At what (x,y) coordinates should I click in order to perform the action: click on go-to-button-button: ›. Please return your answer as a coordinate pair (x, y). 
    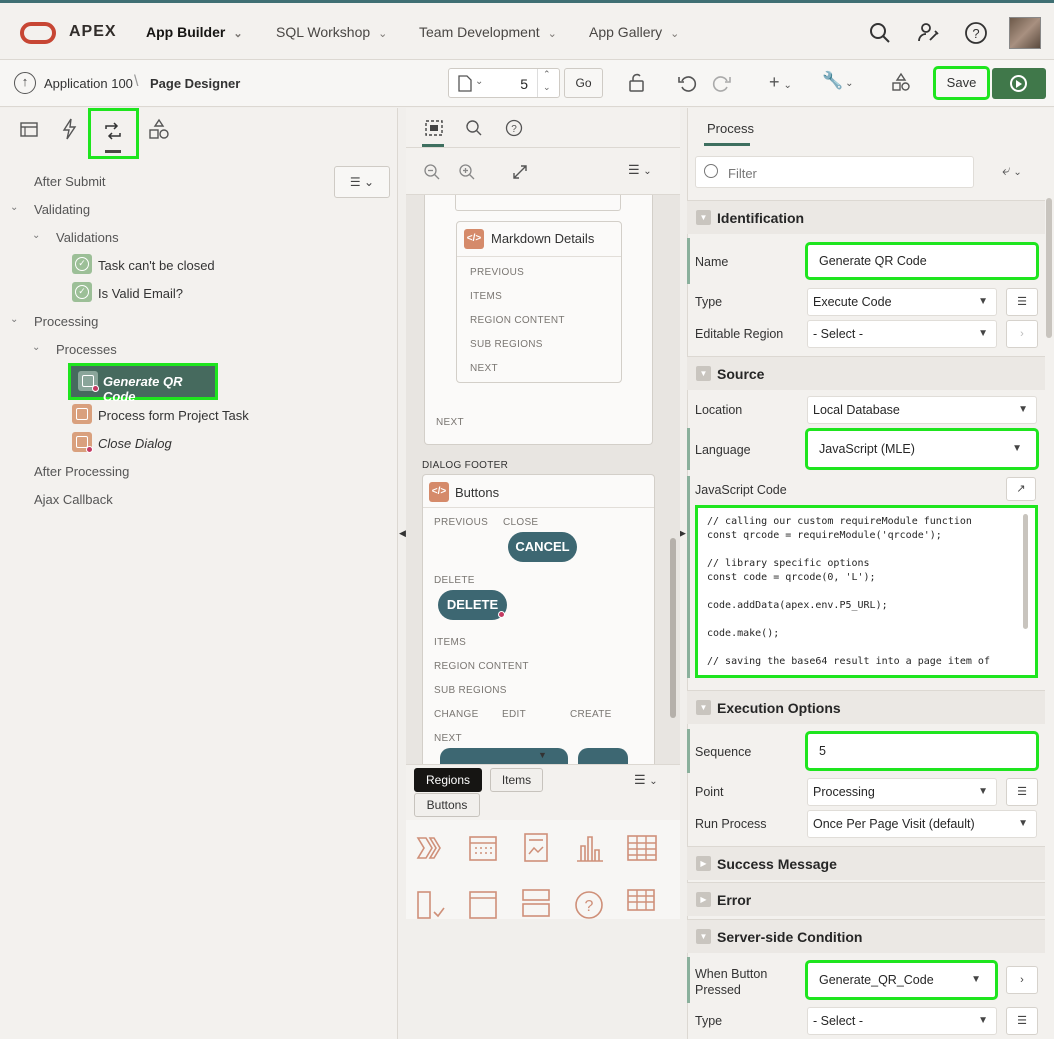
    Looking at the image, I should click on (1022, 980).